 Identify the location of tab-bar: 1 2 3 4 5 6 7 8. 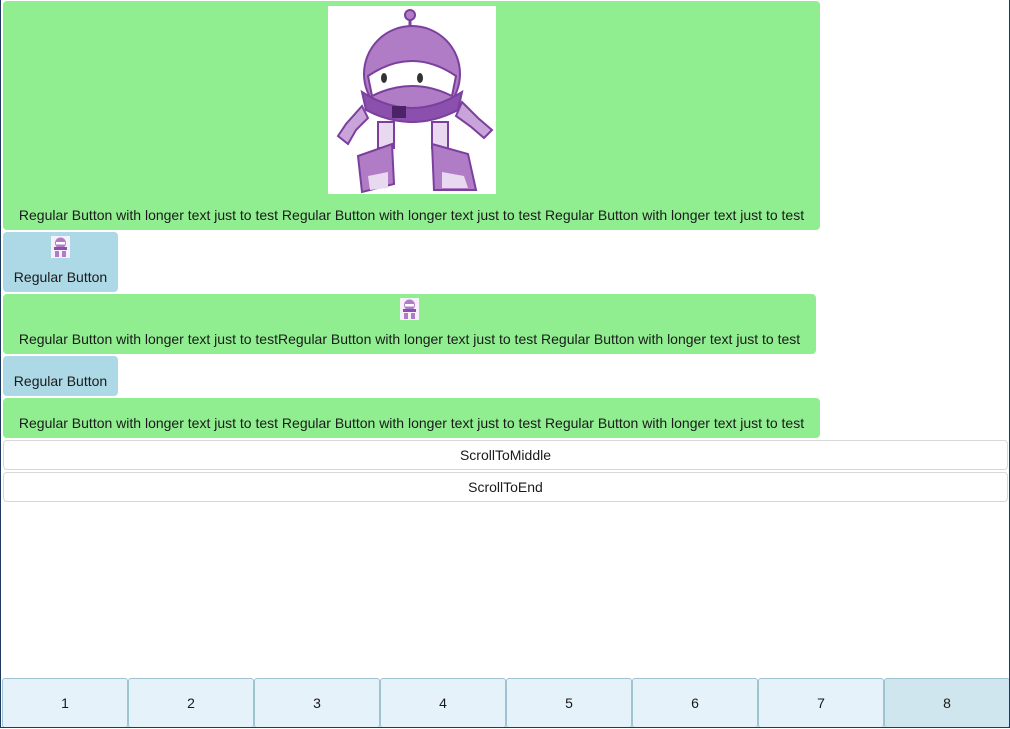
(505, 702).